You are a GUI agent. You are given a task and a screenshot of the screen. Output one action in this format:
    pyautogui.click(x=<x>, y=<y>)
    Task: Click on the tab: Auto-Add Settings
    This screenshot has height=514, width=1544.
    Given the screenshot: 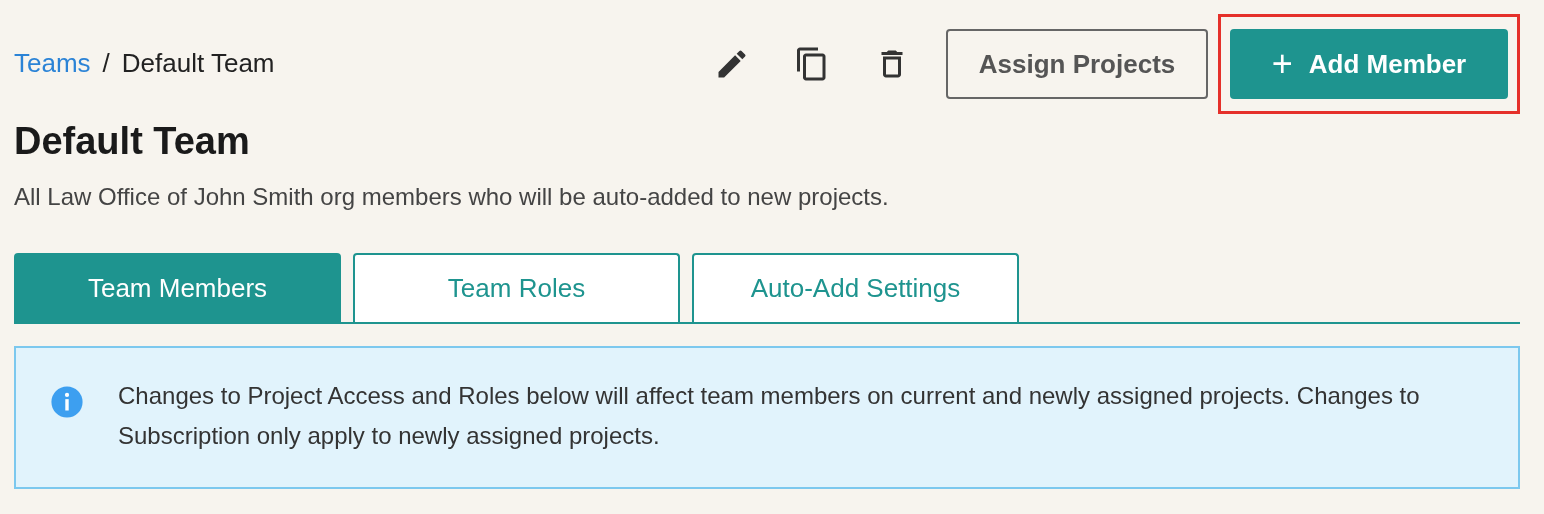 What is the action you would take?
    pyautogui.click(x=855, y=287)
    